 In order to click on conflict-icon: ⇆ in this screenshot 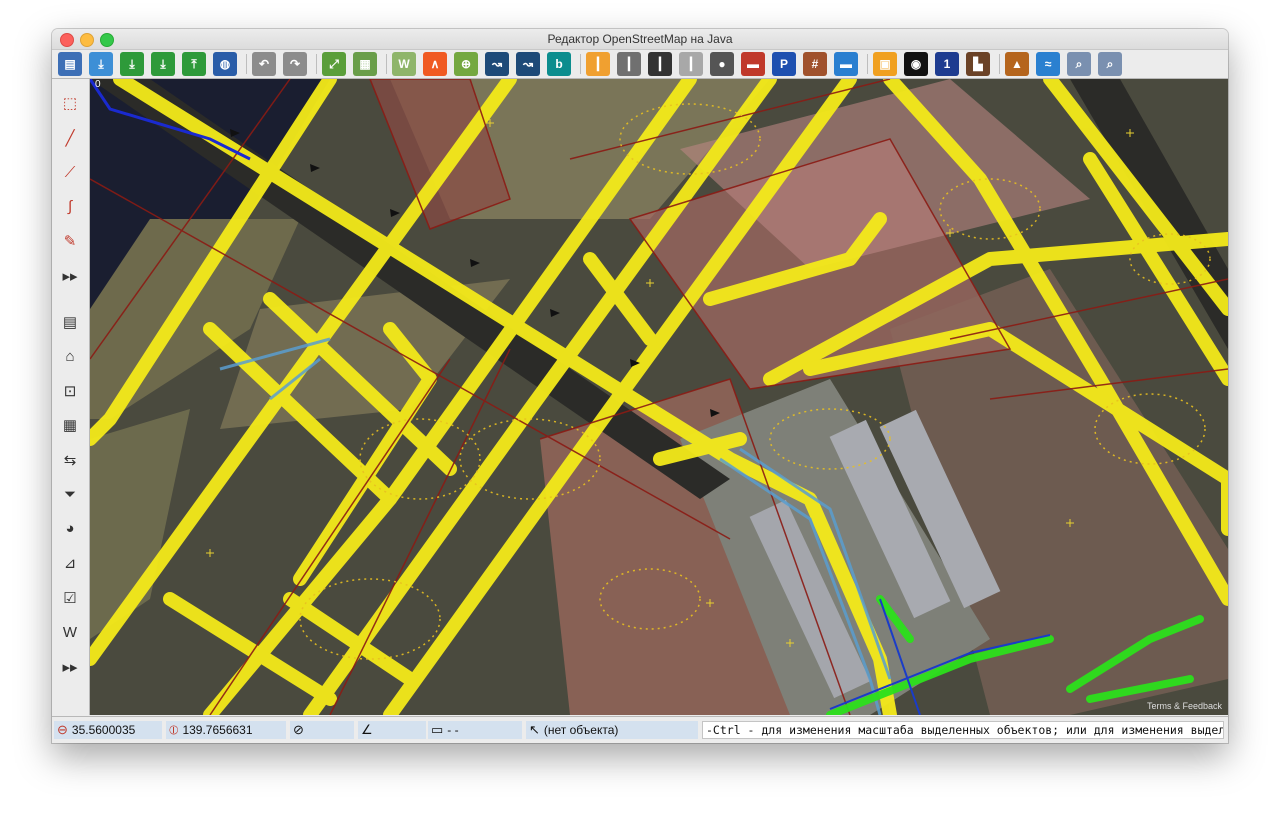, I will do `click(70, 460)`.